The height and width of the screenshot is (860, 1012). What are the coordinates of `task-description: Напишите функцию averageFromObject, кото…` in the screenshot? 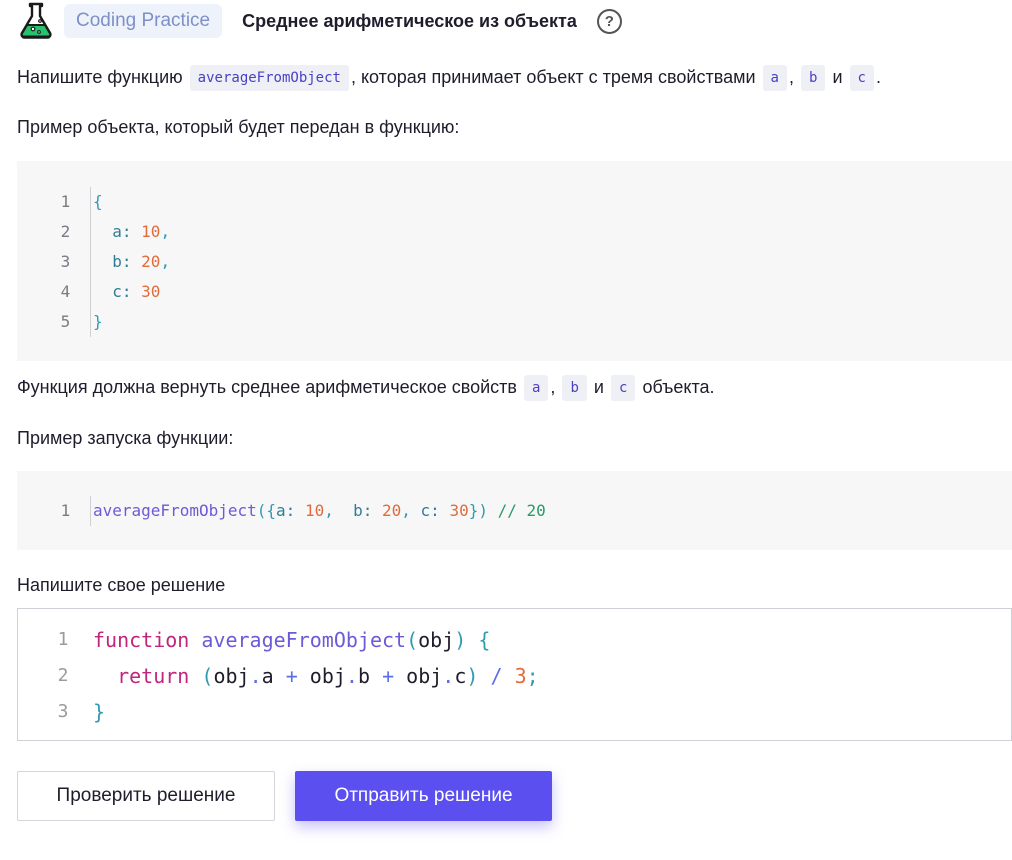 It's located at (449, 77).